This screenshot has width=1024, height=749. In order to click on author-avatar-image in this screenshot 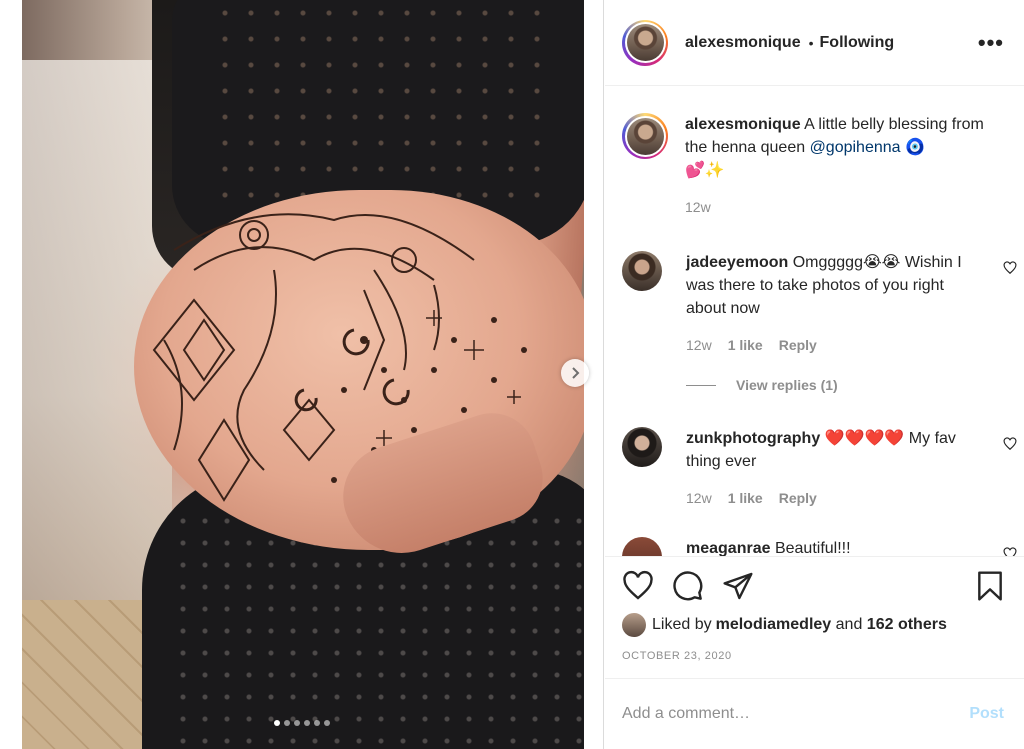, I will do `click(645, 42)`.